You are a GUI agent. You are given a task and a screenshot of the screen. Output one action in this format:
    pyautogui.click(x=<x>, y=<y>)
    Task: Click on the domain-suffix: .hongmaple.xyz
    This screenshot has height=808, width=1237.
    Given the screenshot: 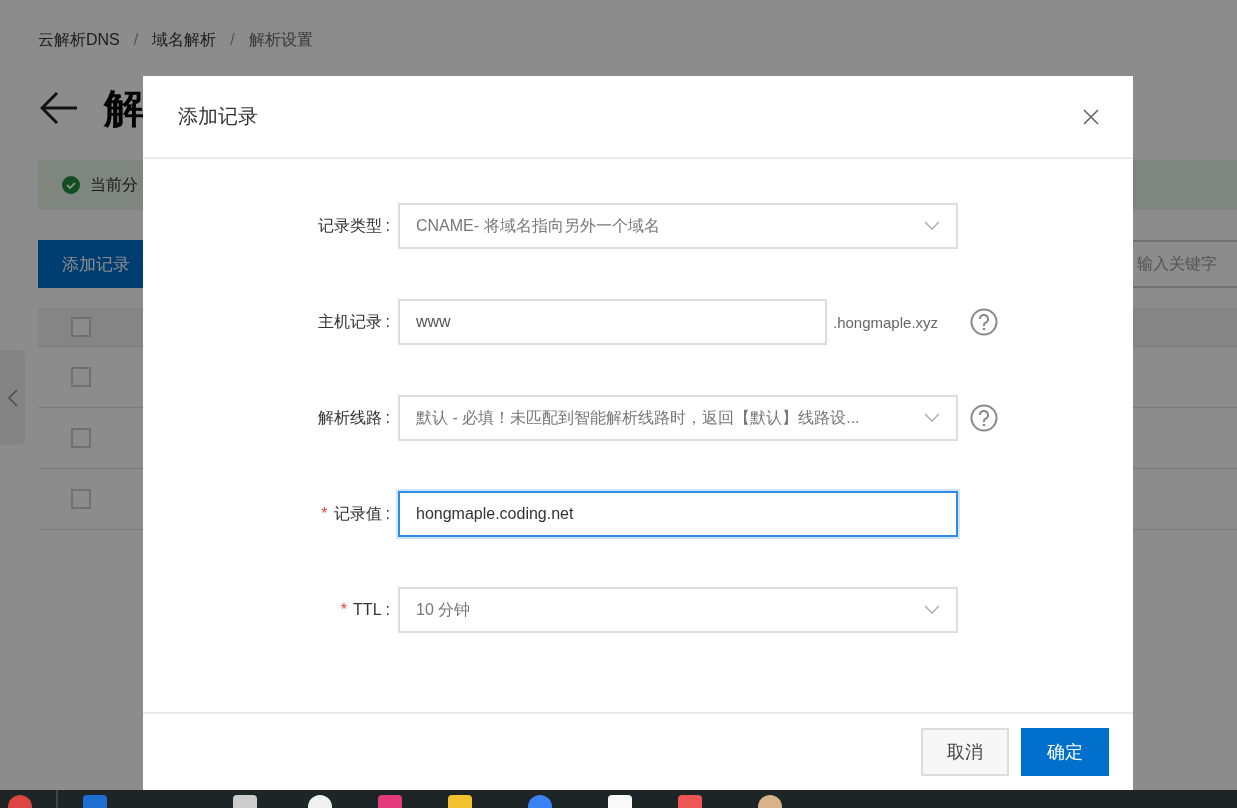 What is the action you would take?
    pyautogui.click(x=886, y=322)
    